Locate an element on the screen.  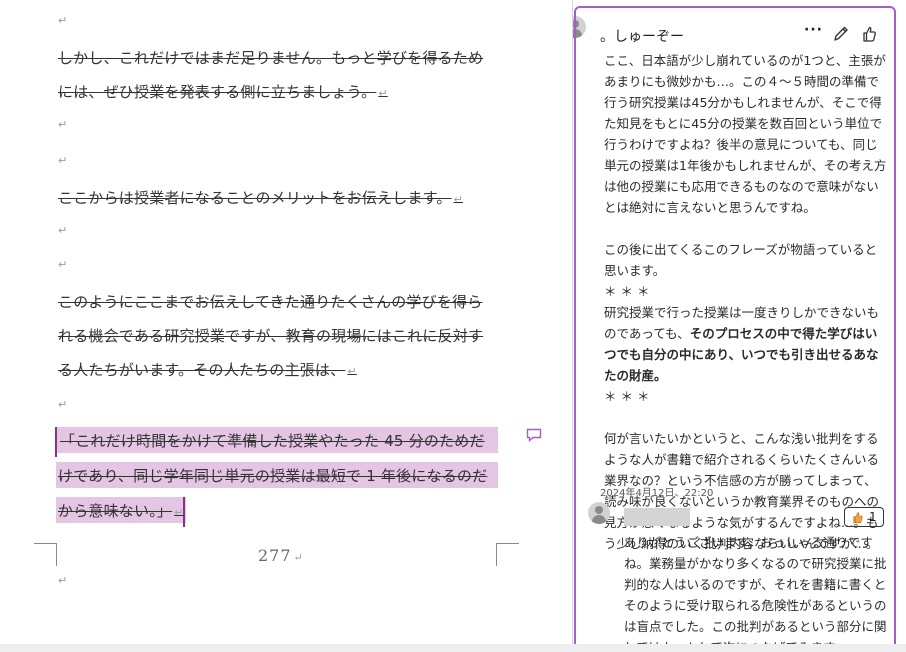
edit-pencil-icon is located at coordinates (841, 34).